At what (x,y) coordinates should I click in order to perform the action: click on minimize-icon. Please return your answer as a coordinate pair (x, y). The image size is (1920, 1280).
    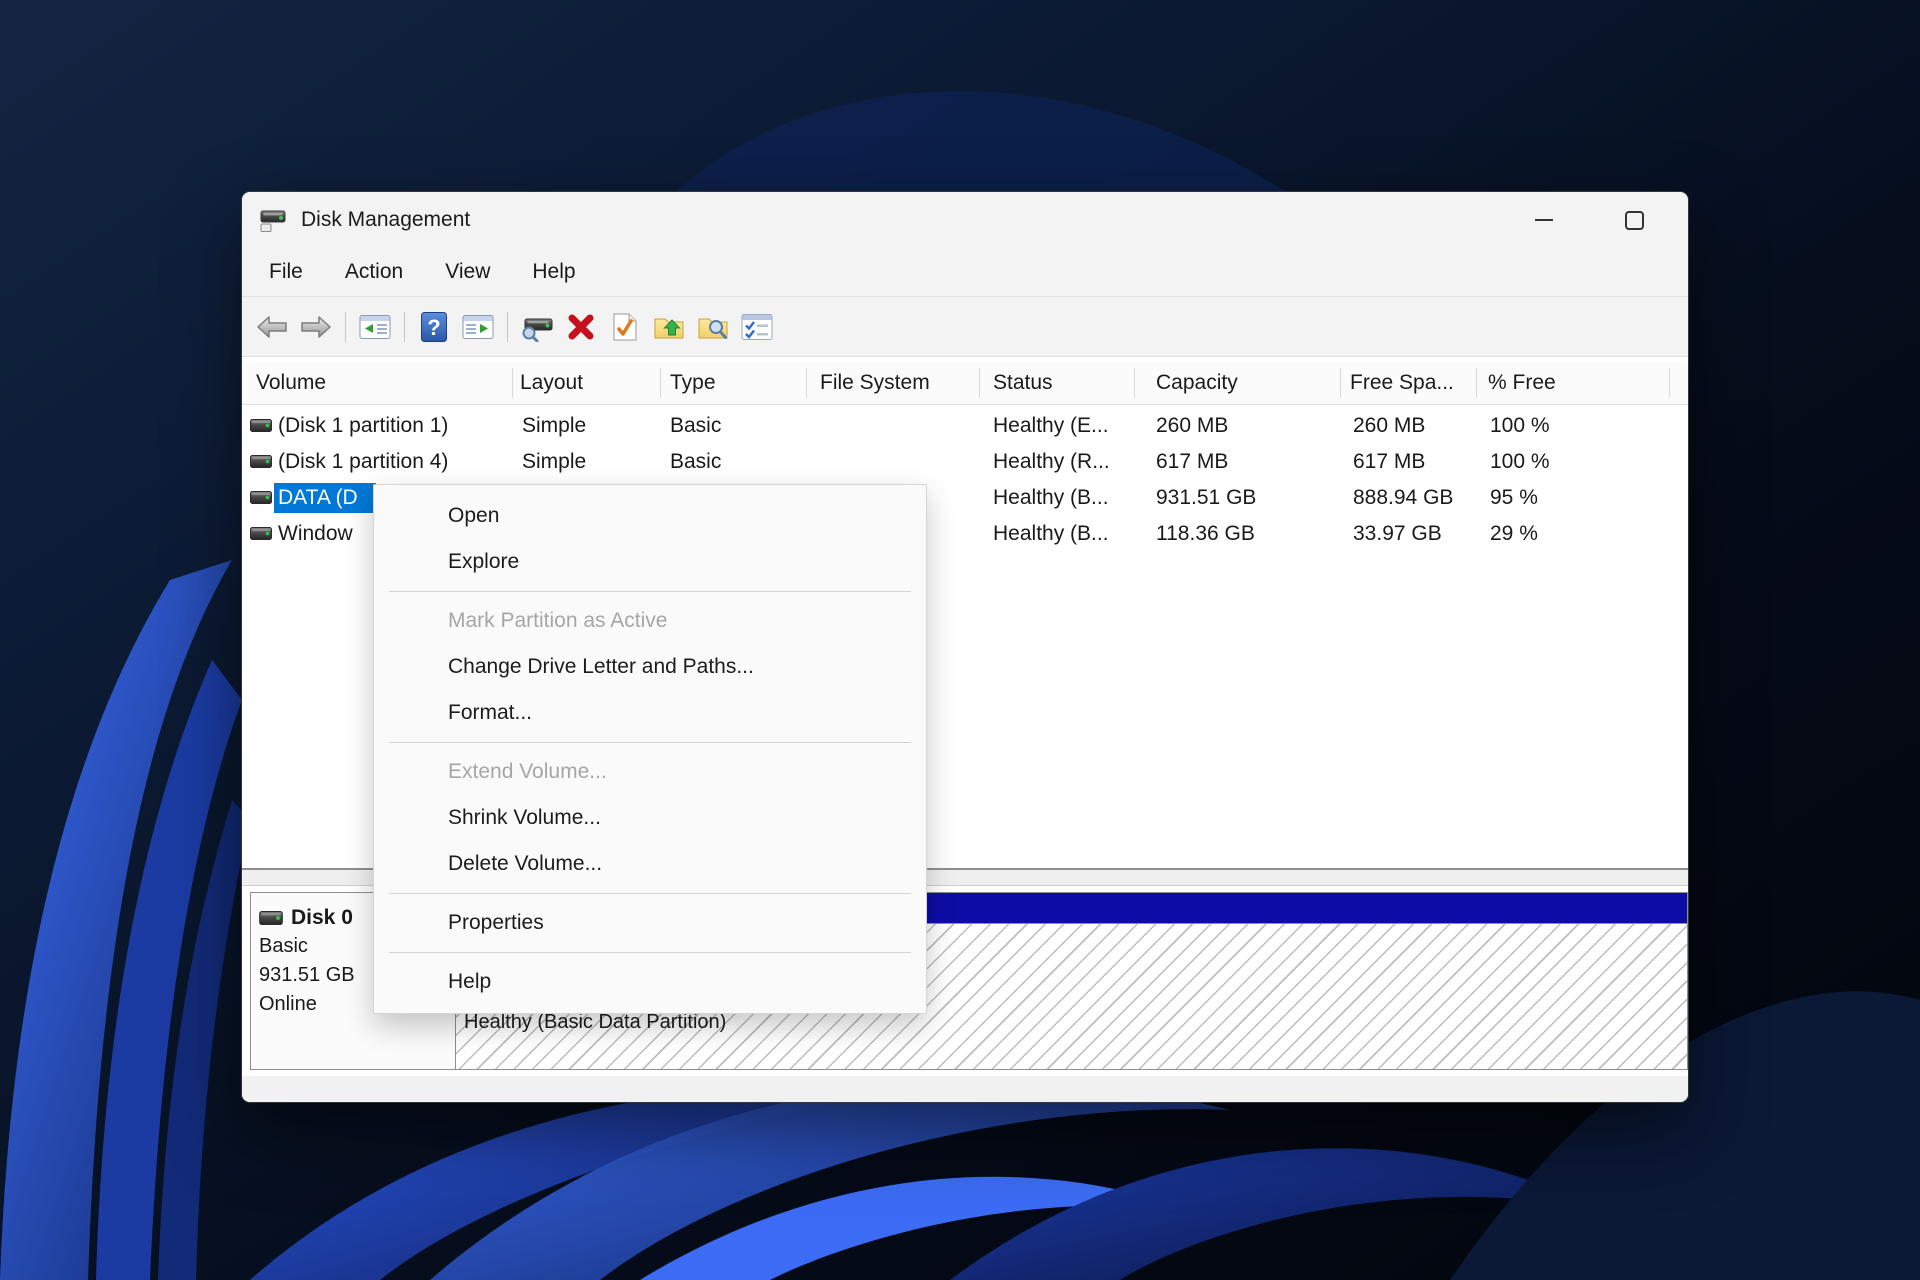
    Looking at the image, I should click on (1544, 220).